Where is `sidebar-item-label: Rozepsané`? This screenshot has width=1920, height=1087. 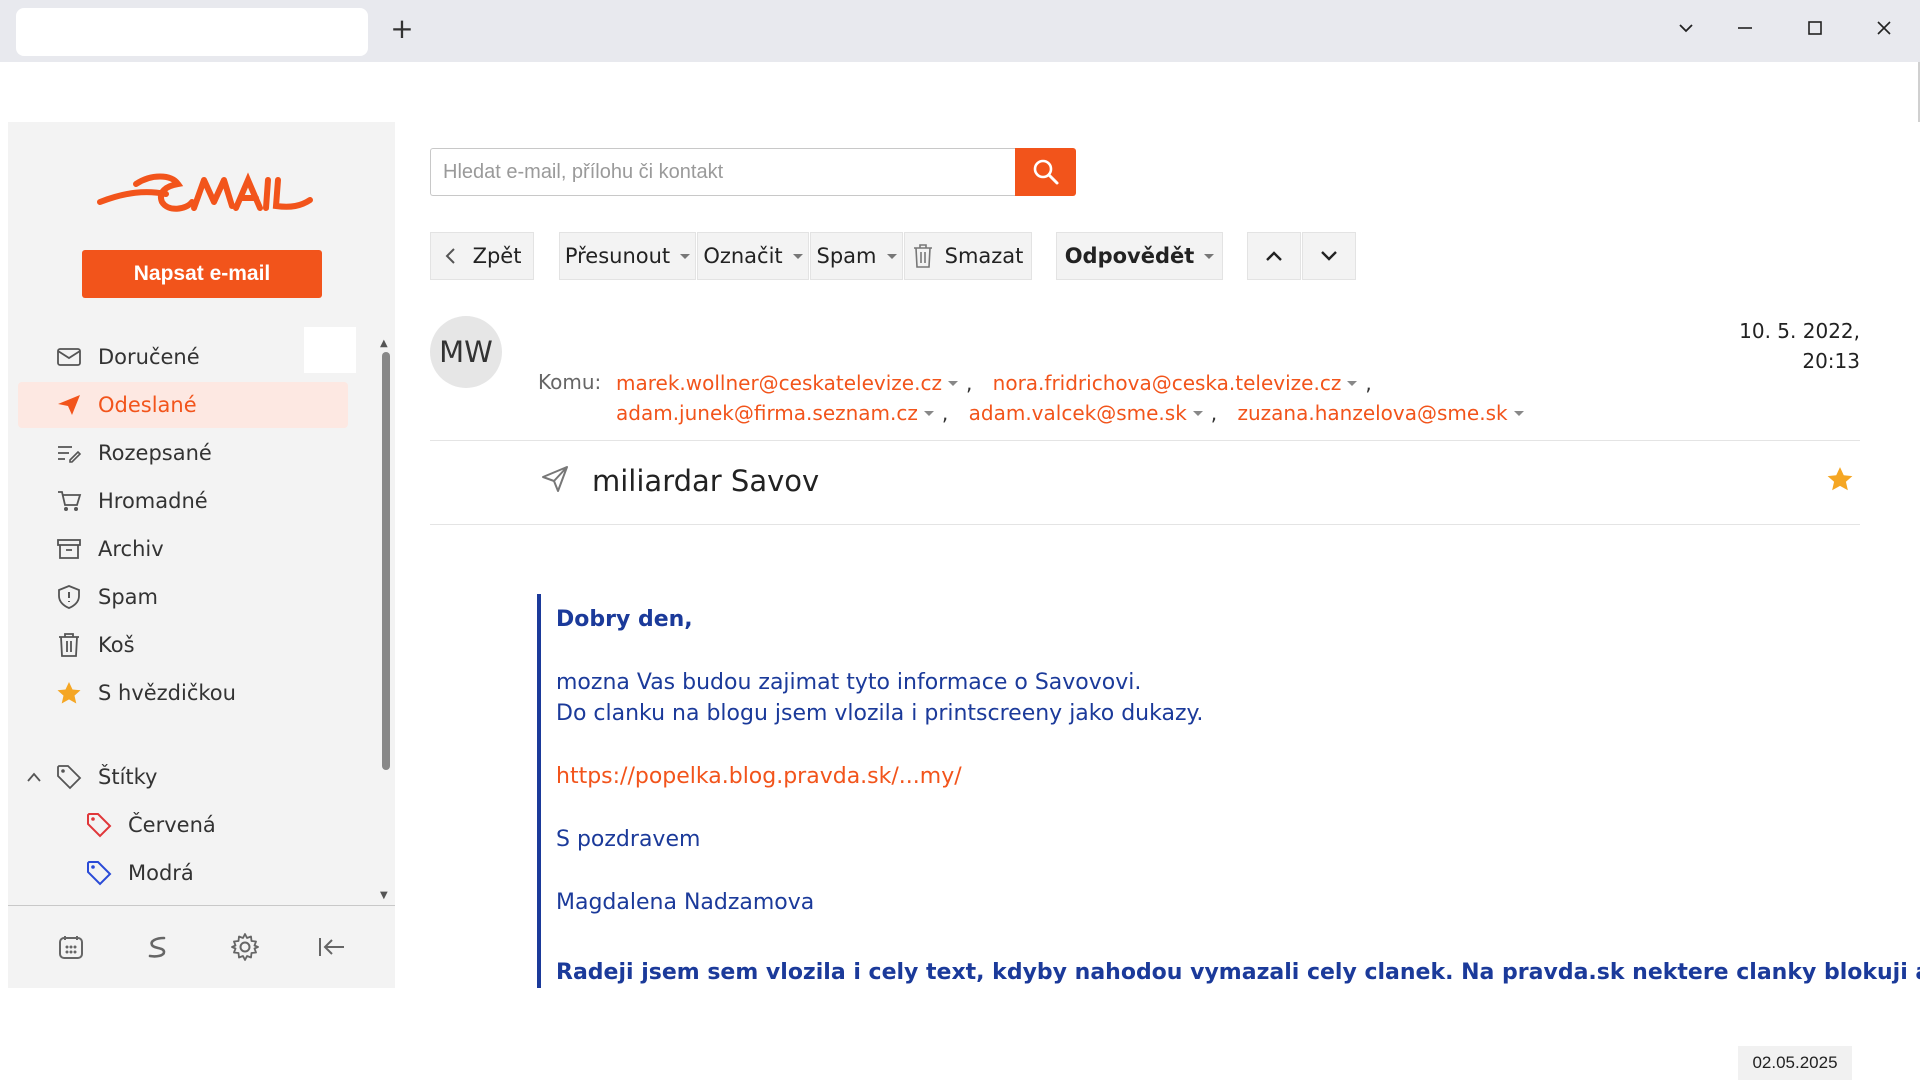
sidebar-item-label: Rozepsané is located at coordinates (155, 453).